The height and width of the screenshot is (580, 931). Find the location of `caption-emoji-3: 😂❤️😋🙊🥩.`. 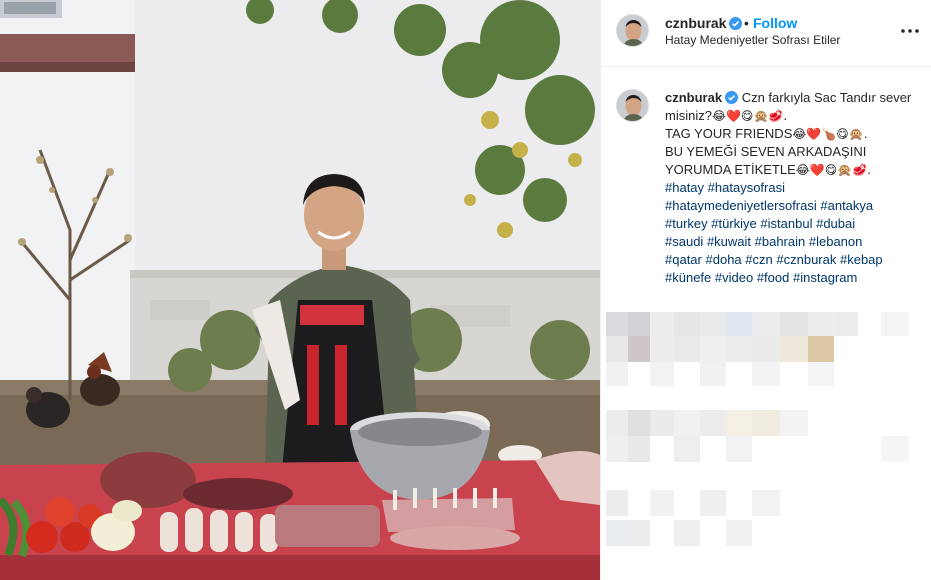

caption-emoji-3: 😂❤️😋🙊🥩. is located at coordinates (833, 170).